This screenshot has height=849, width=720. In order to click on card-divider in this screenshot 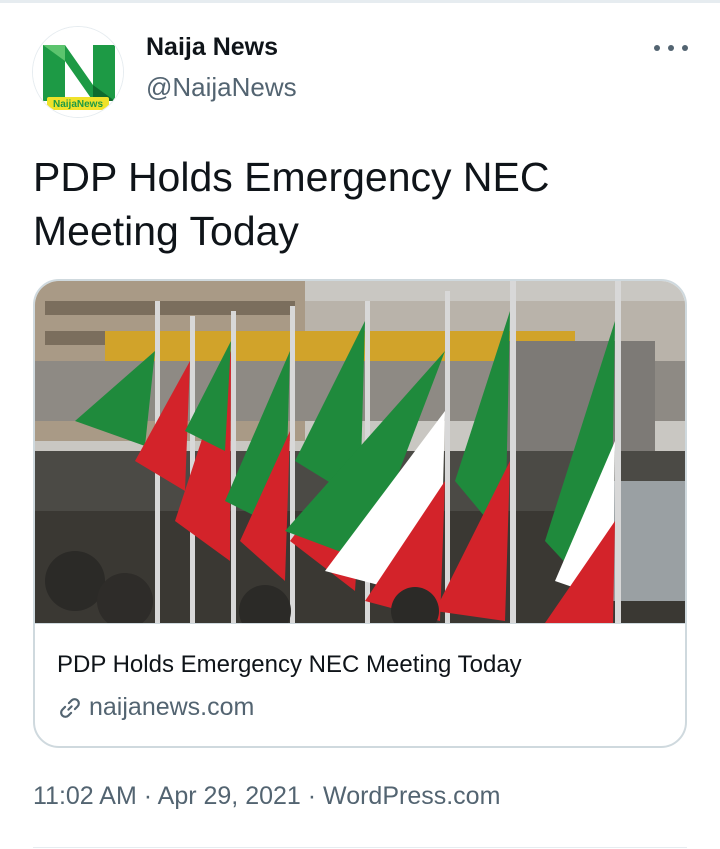, I will do `click(360, 623)`.